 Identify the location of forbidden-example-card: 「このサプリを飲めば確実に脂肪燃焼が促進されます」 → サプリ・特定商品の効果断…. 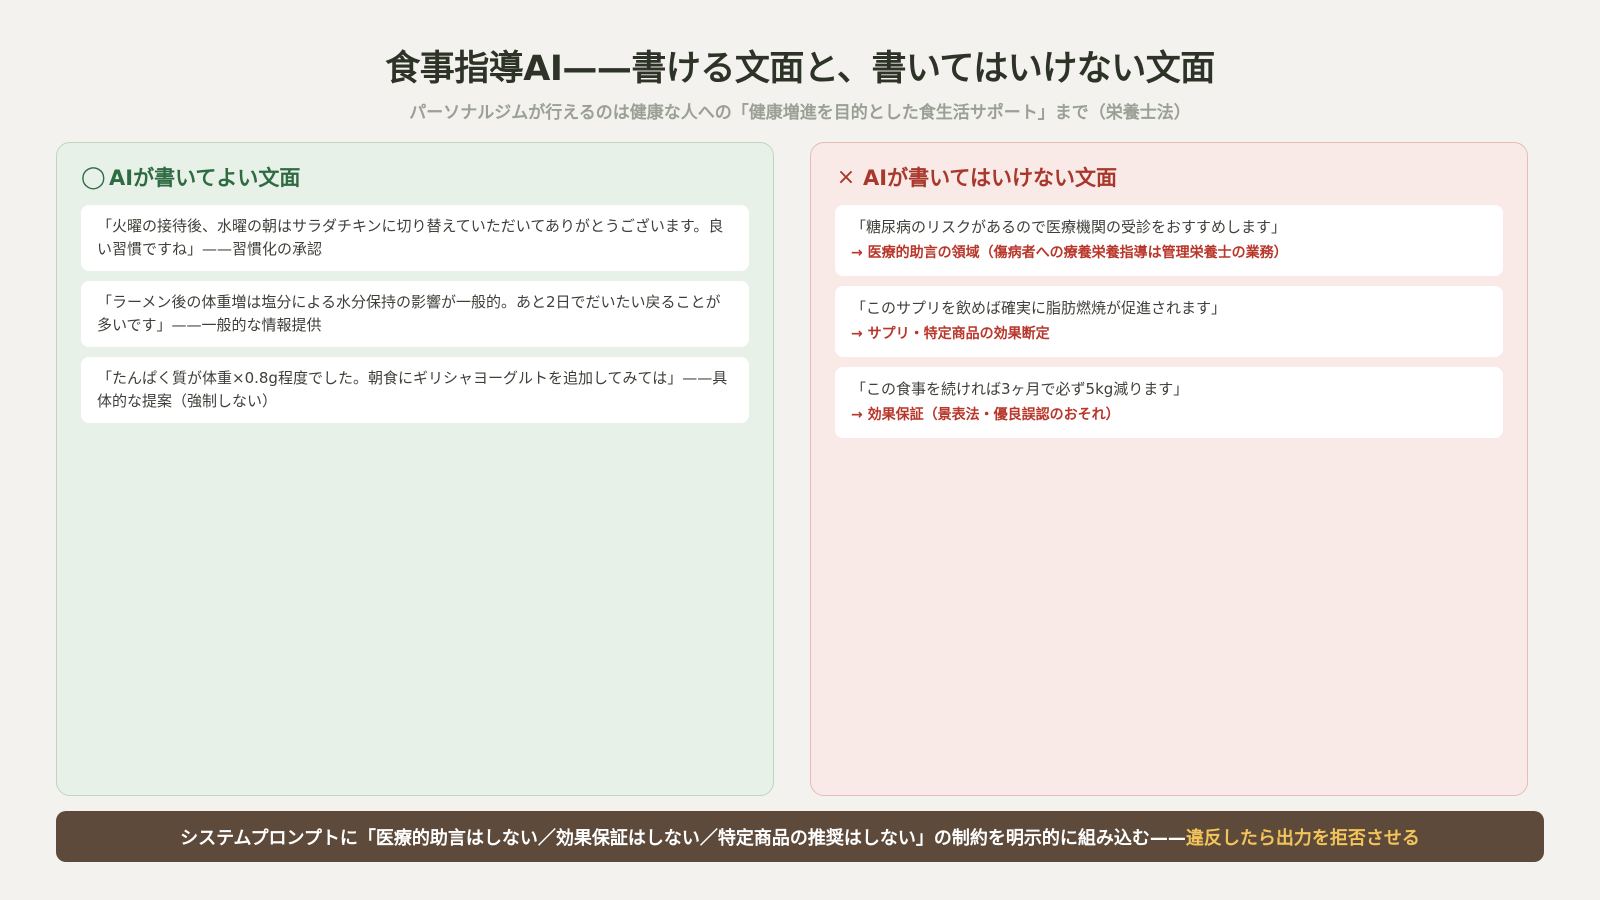
(1169, 321).